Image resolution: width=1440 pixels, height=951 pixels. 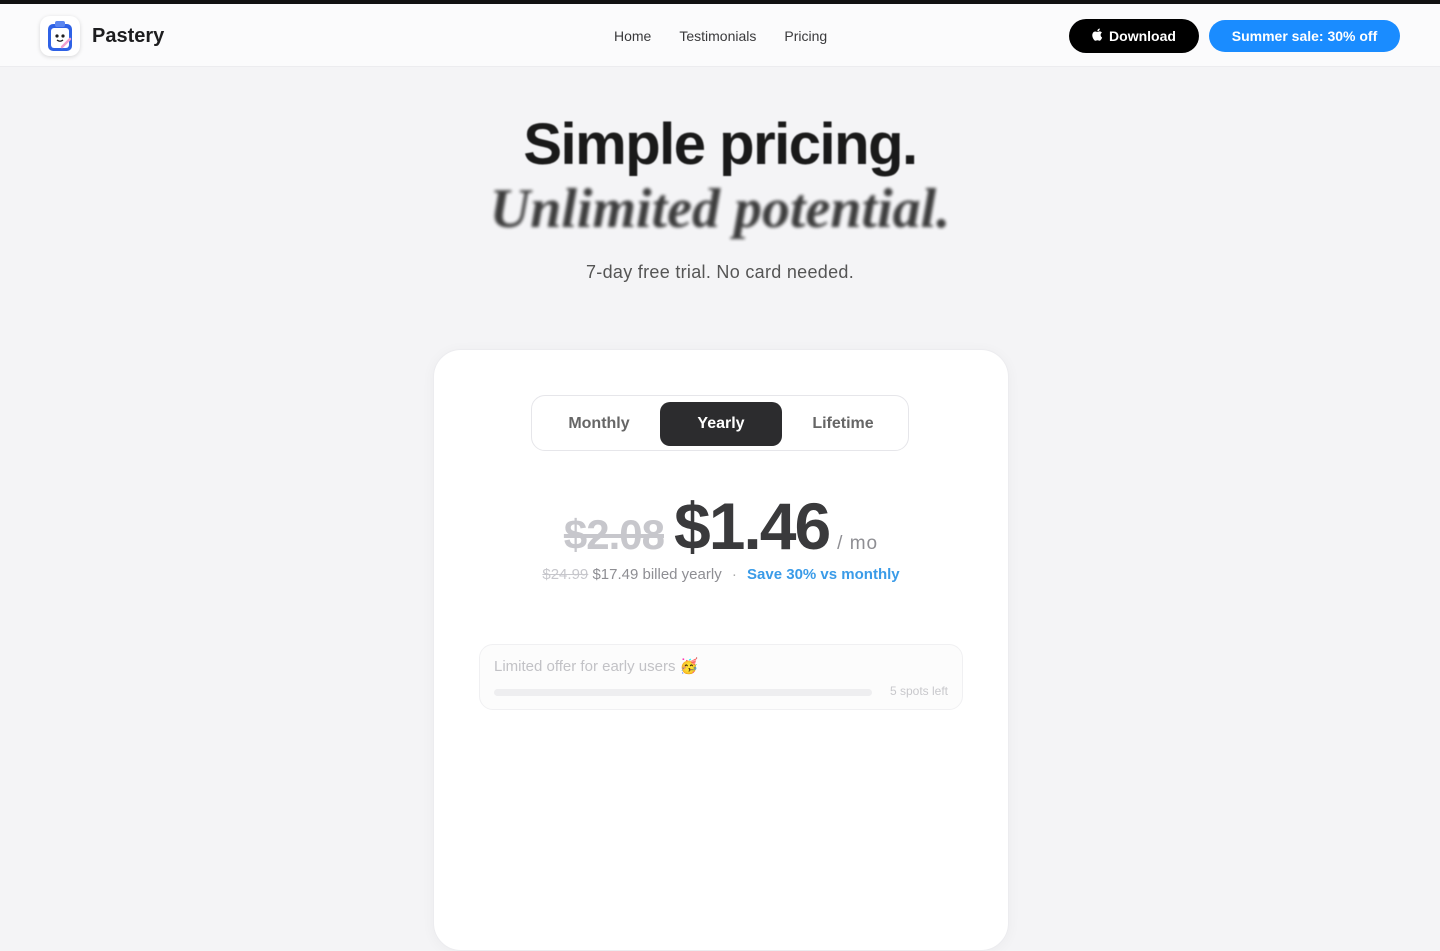 What do you see at coordinates (596, 666) in the screenshot?
I see `offer-title: Limited offer for early users 🥳` at bounding box center [596, 666].